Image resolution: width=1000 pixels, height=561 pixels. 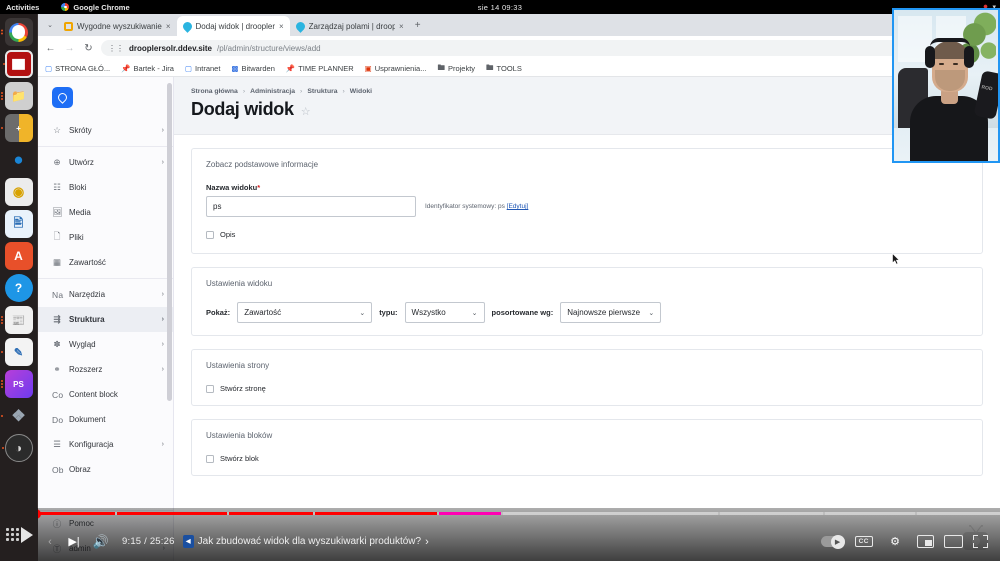 What do you see at coordinates (214, 91) in the screenshot?
I see `breadcrumb-item-home: Strona główna` at bounding box center [214, 91].